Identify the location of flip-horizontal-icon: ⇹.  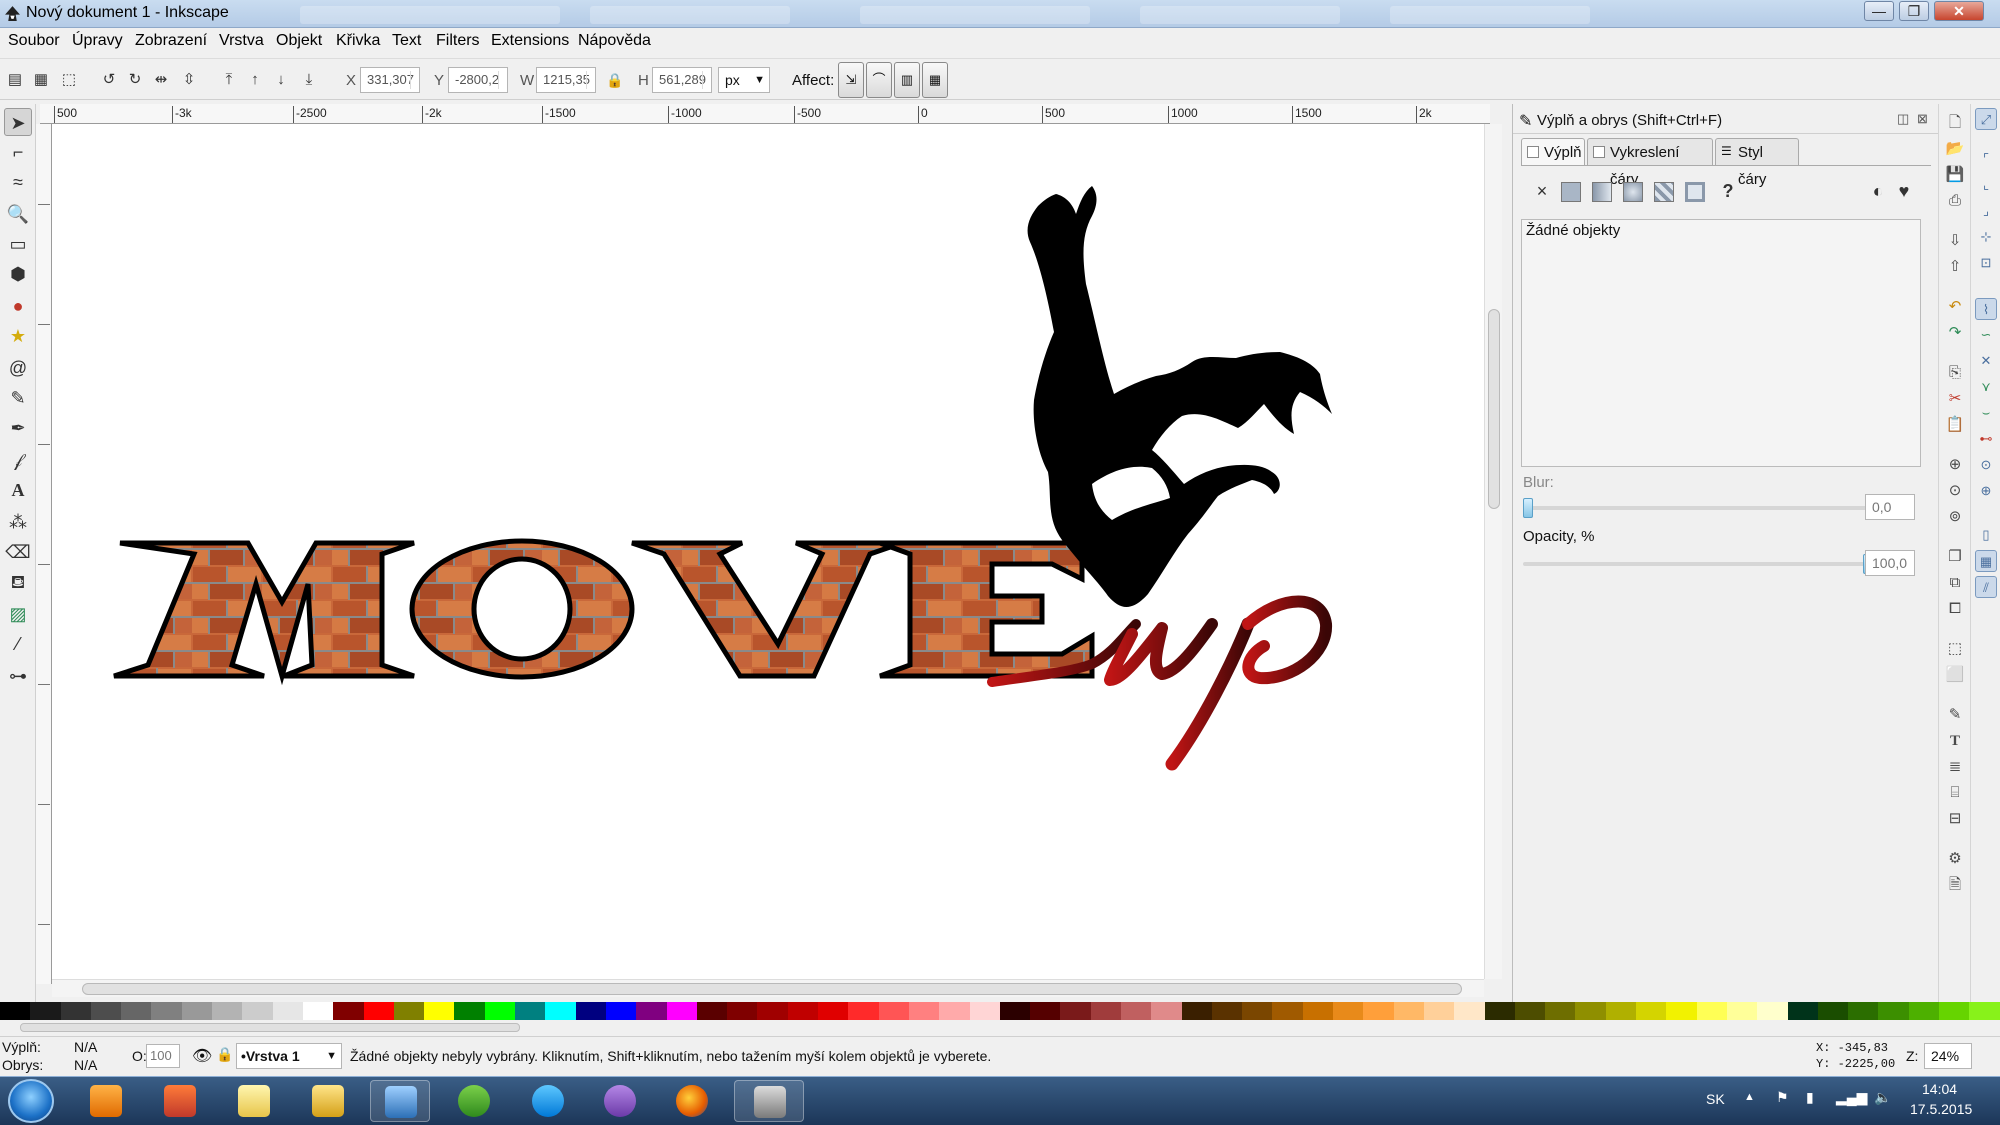
(161, 80).